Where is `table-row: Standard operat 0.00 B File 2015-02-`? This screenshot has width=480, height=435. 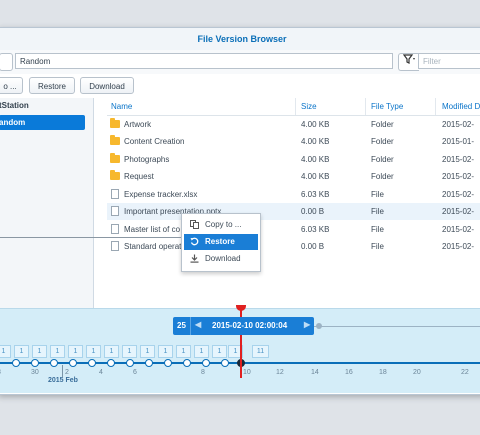
table-row: Standard operat 0.00 B File 2015-02- is located at coordinates (293, 246).